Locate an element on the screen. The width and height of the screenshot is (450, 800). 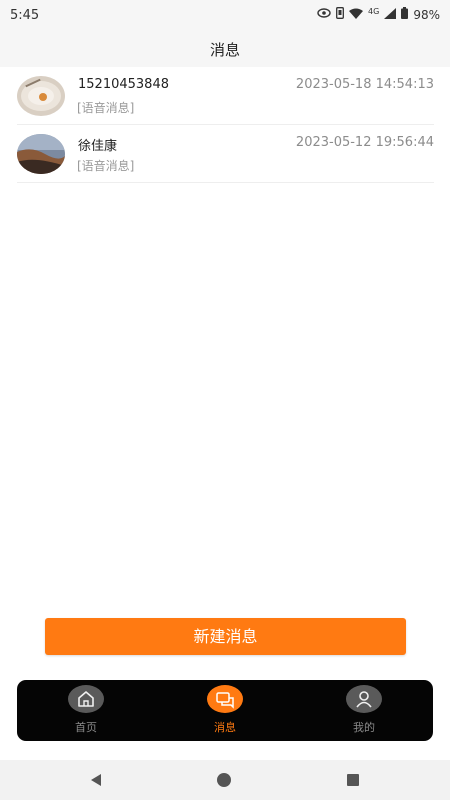
message-sender: 徐佳康 is located at coordinates (98, 146).